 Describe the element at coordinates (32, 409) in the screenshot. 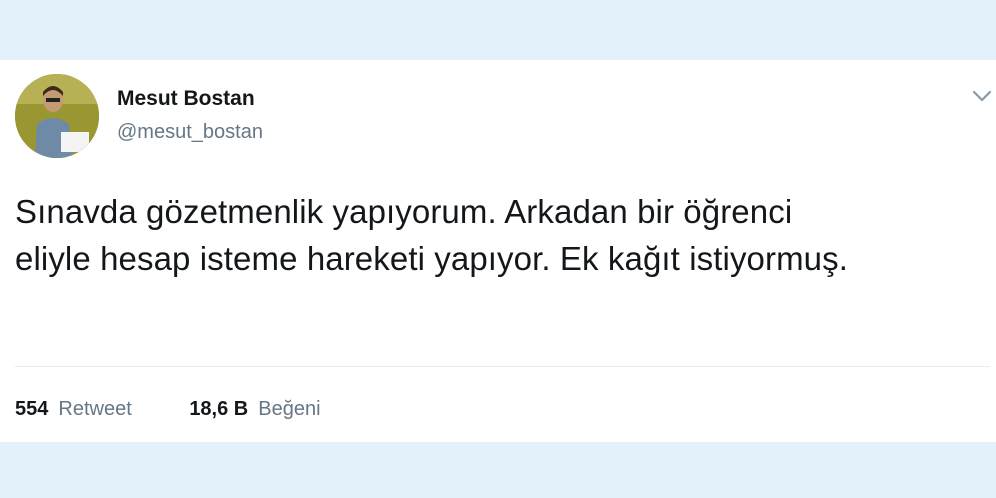

I see `retweets-count: 554` at that location.